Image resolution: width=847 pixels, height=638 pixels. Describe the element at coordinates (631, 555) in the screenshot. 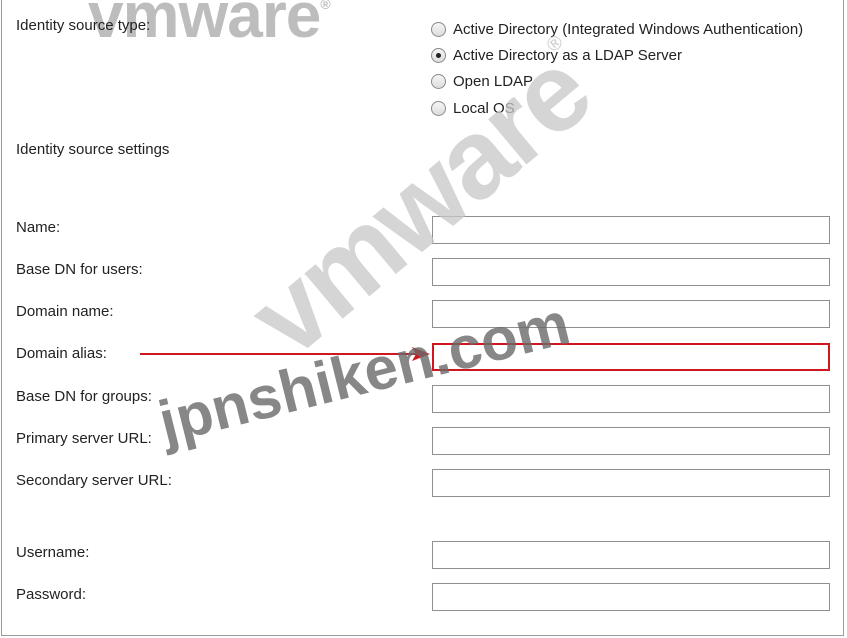

I see `username-field` at that location.